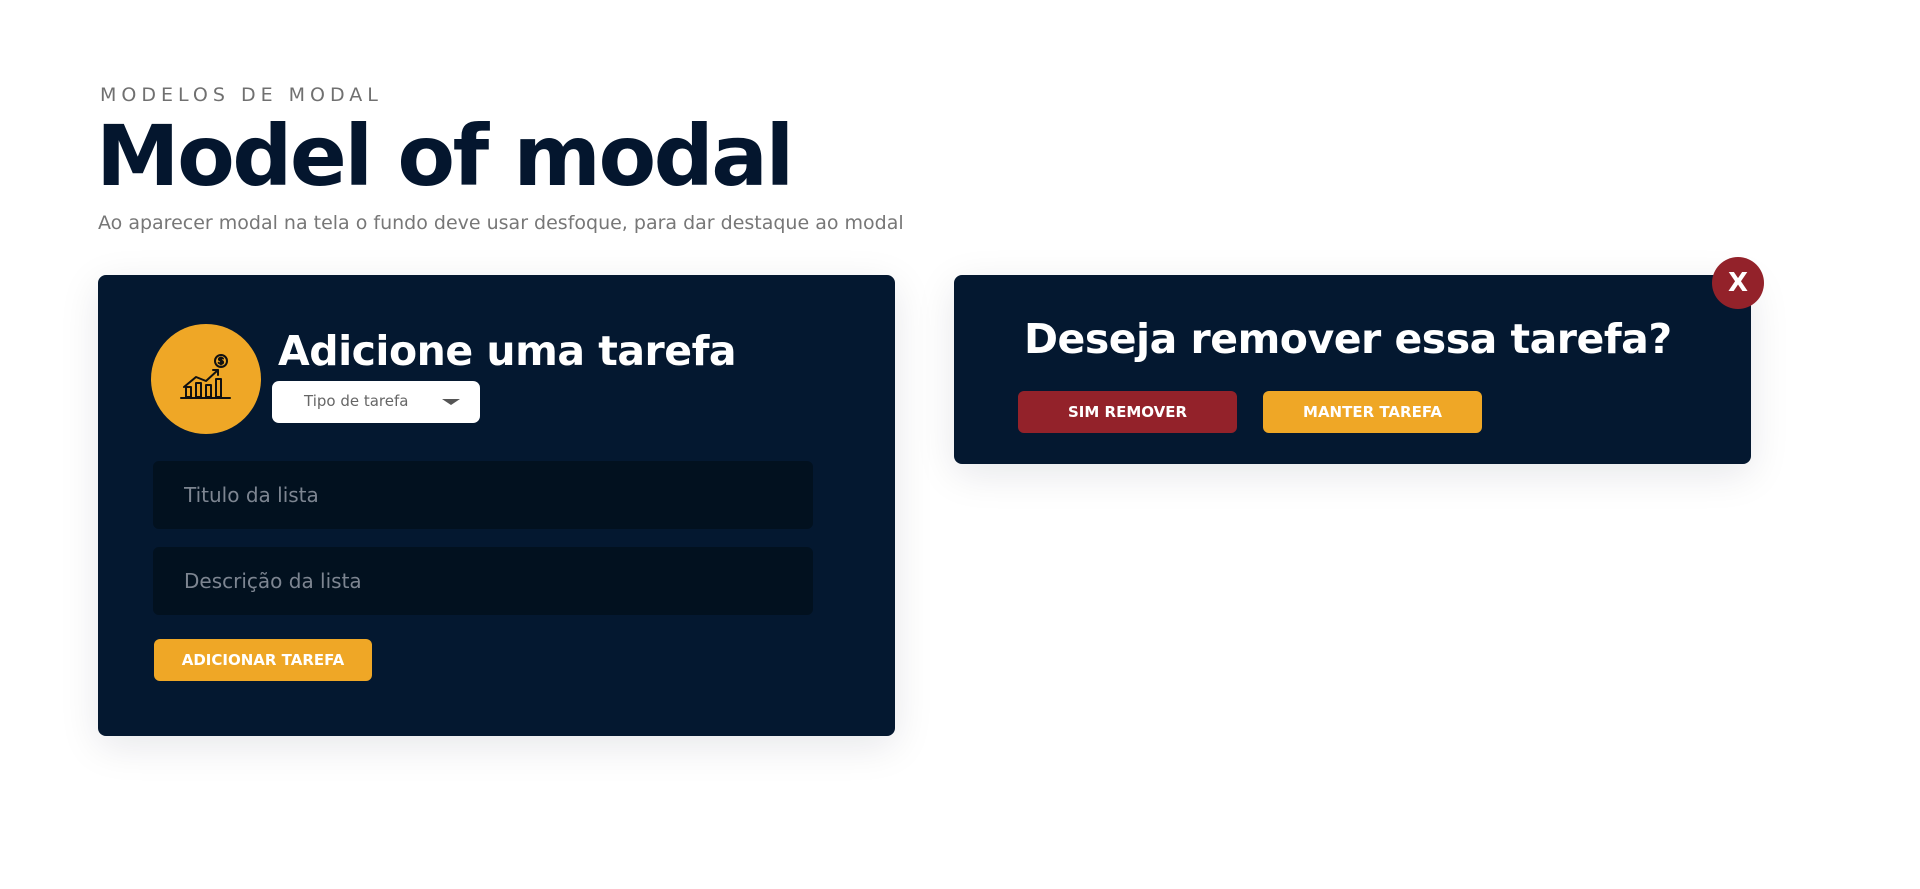 The height and width of the screenshot is (889, 1920). I want to click on list-title-input, so click(483, 495).